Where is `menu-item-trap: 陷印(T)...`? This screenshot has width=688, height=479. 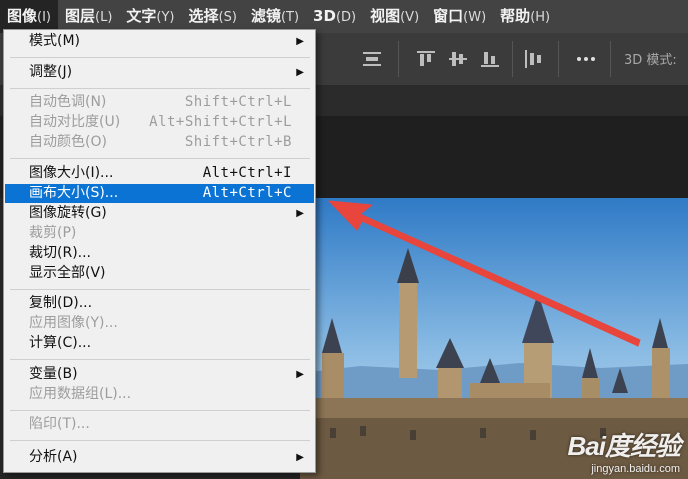 menu-item-trap: 陷印(T)... is located at coordinates (159, 424).